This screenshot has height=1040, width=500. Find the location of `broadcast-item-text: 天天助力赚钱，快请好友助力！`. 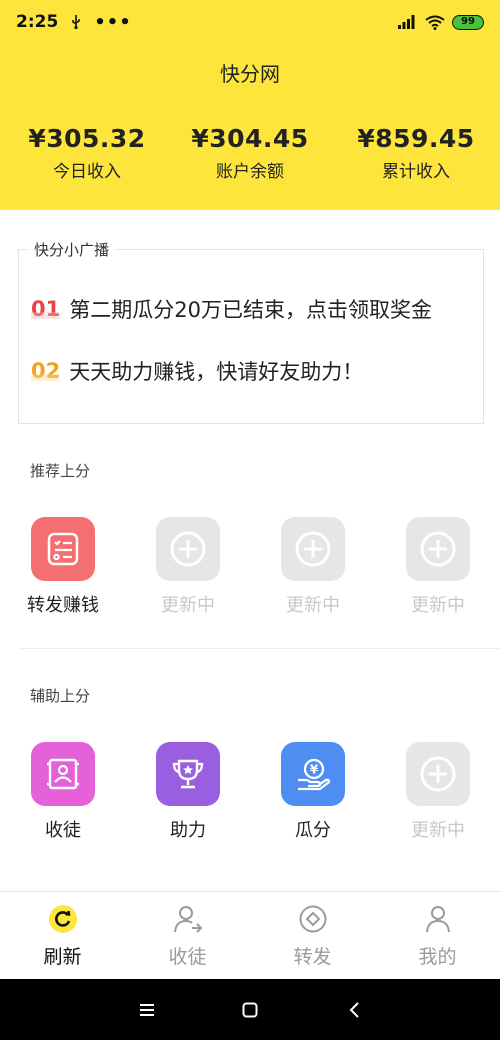

broadcast-item-text: 天天助力赚钱，快请好友助力！ is located at coordinates (216, 372).